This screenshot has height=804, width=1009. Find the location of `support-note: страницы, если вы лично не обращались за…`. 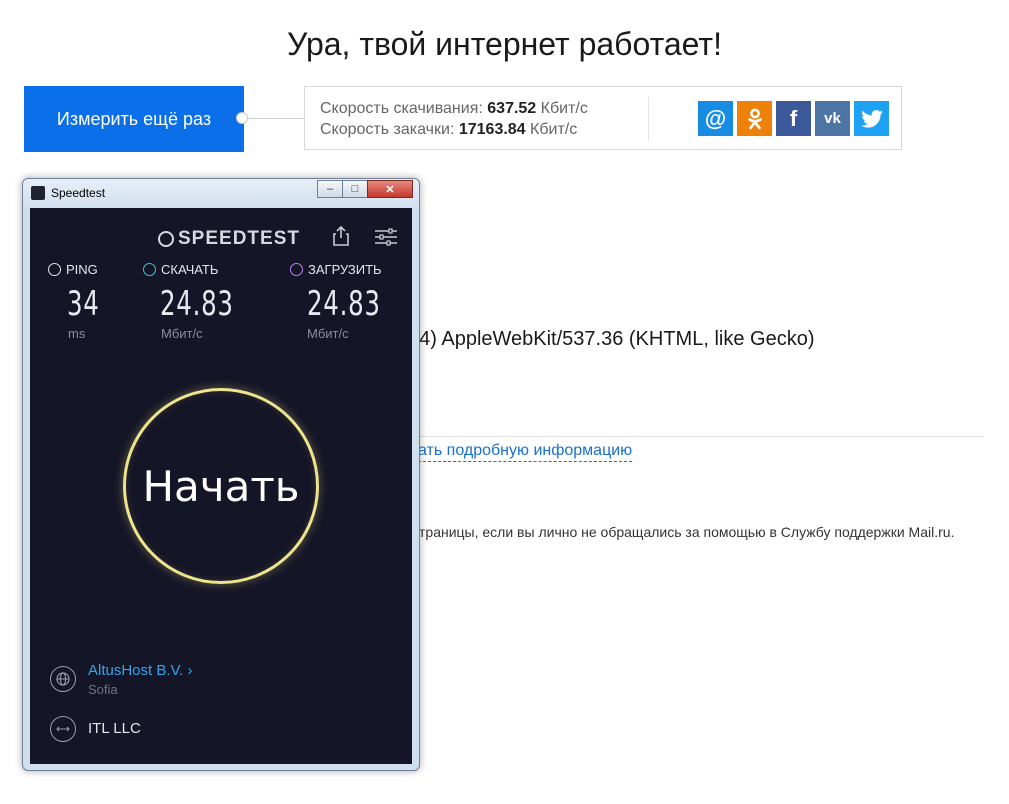

support-note: страницы, если вы лично не обращались за… is located at coordinates (683, 532).